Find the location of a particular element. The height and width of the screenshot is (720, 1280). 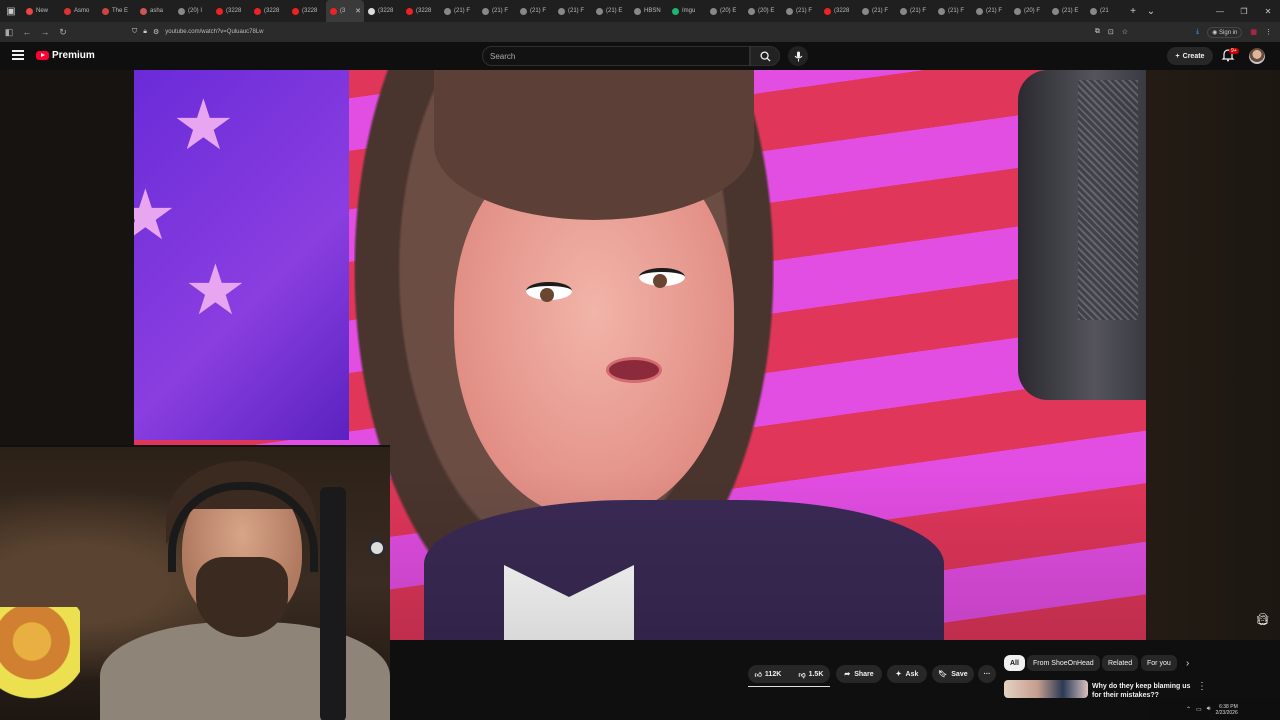

recommendation-menu-icon: ⋮ is located at coordinates (1202, 686).